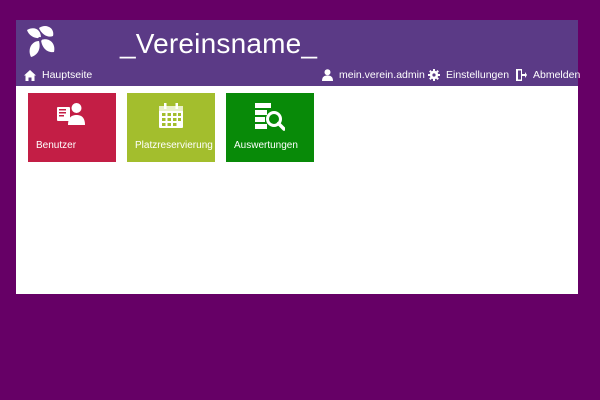 The height and width of the screenshot is (400, 600). Describe the element at coordinates (56, 145) in the screenshot. I see `tile-benutzer-label: Benutzer` at that location.